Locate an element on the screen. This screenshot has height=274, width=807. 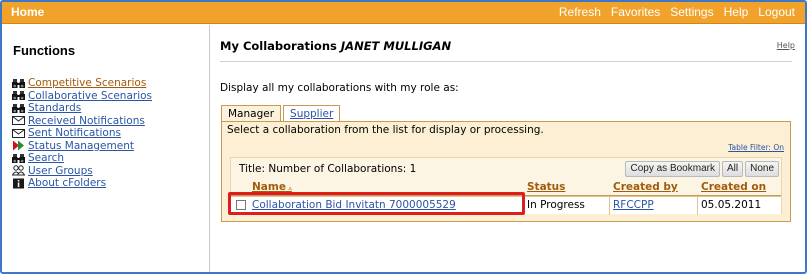
sidebar-item-label: Search is located at coordinates (46, 158).